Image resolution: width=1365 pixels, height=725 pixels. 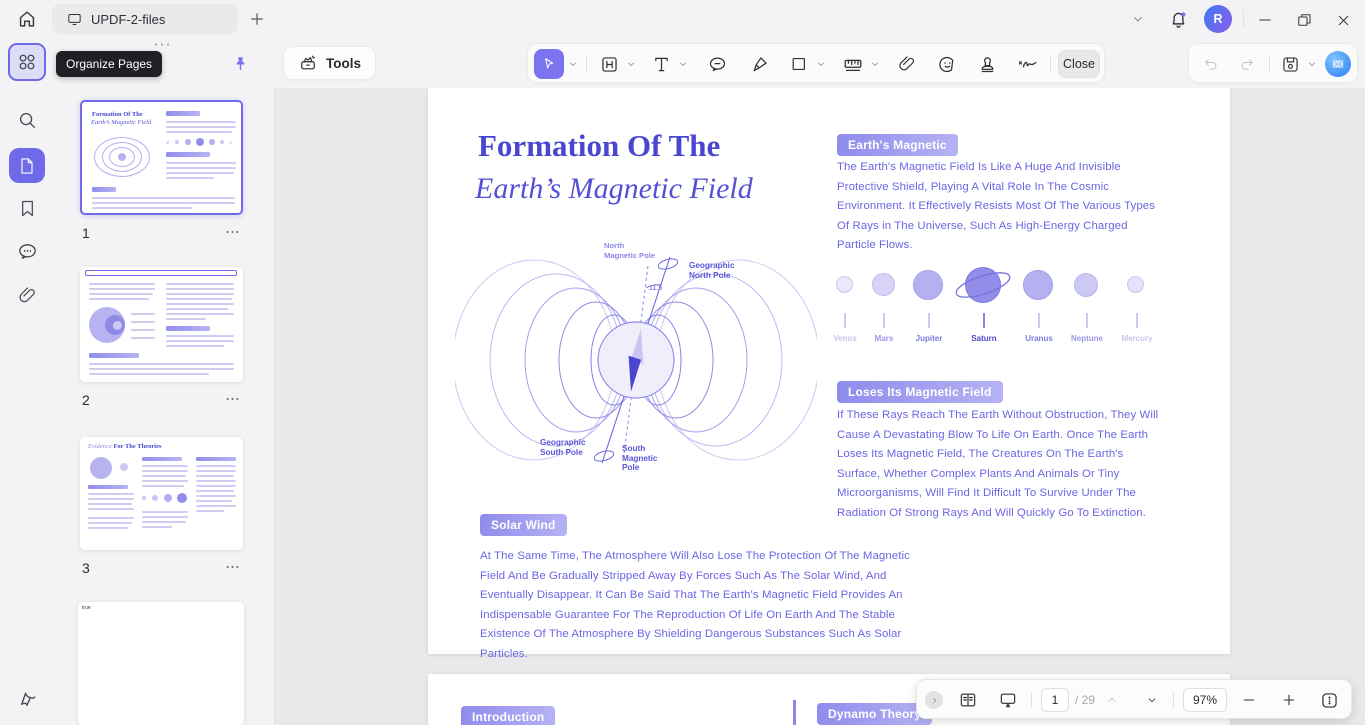 I want to click on shape-tool-button, so click(x=799, y=64).